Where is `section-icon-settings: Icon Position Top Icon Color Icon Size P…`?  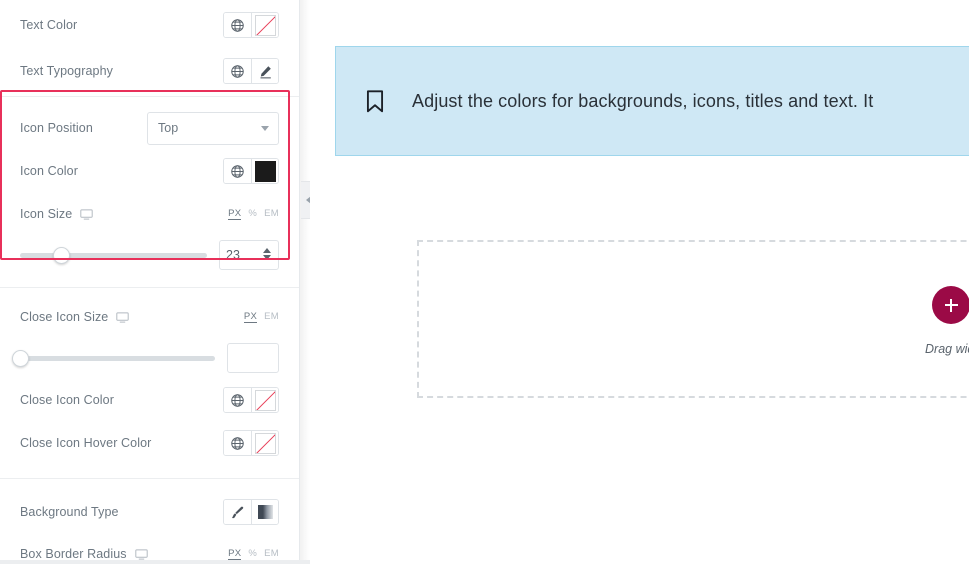
section-icon-settings: Icon Position Top Icon Color Icon Size P… is located at coordinates (149, 186).